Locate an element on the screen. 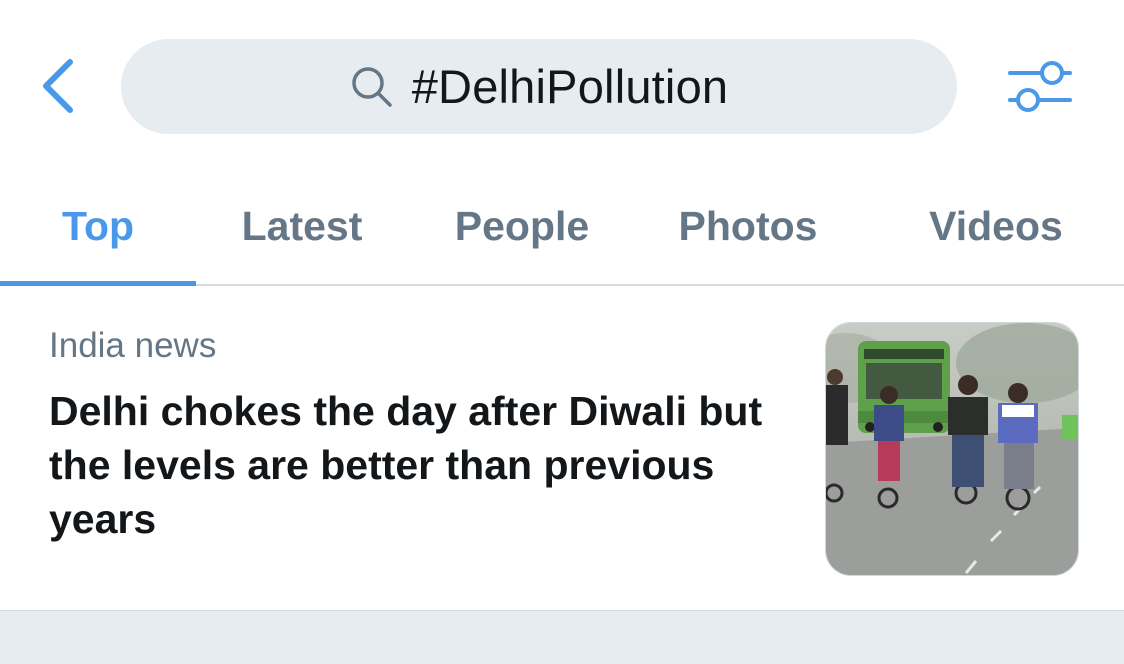 The height and width of the screenshot is (664, 1124). search-filter-button is located at coordinates (1040, 86).